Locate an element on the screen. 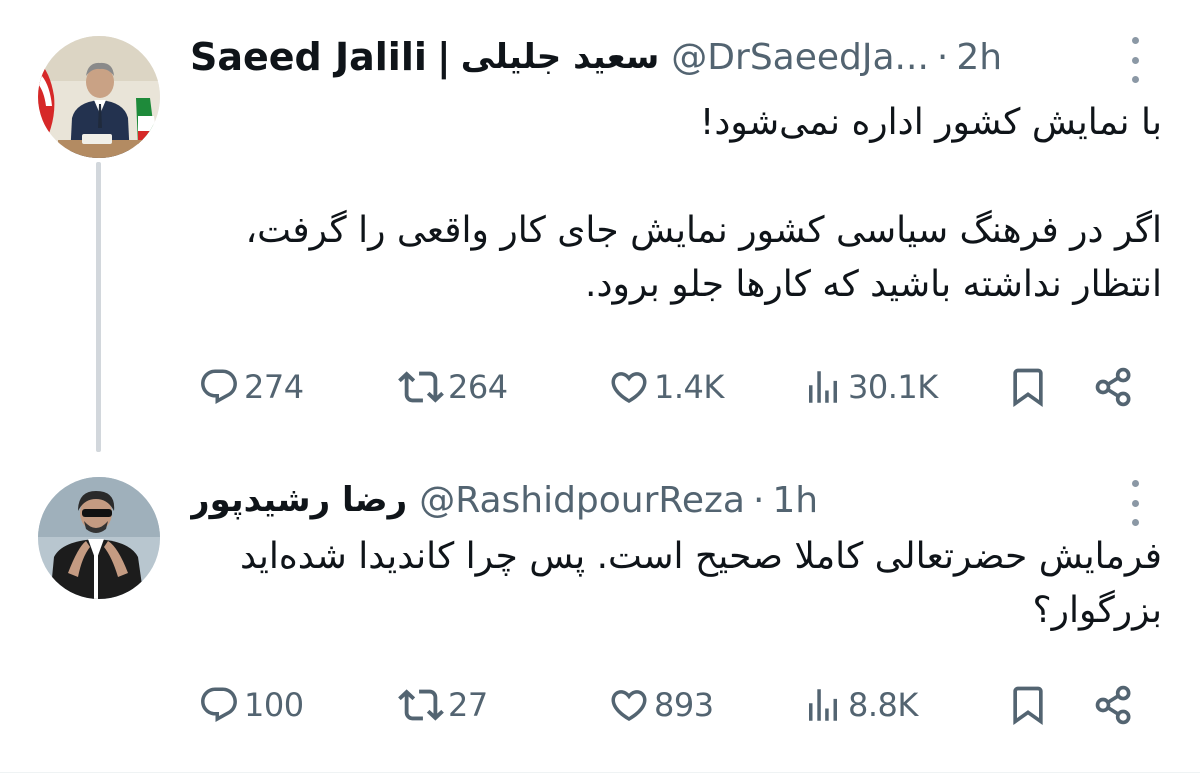 The height and width of the screenshot is (773, 1200). retweet-count: 27 is located at coordinates (468, 705).